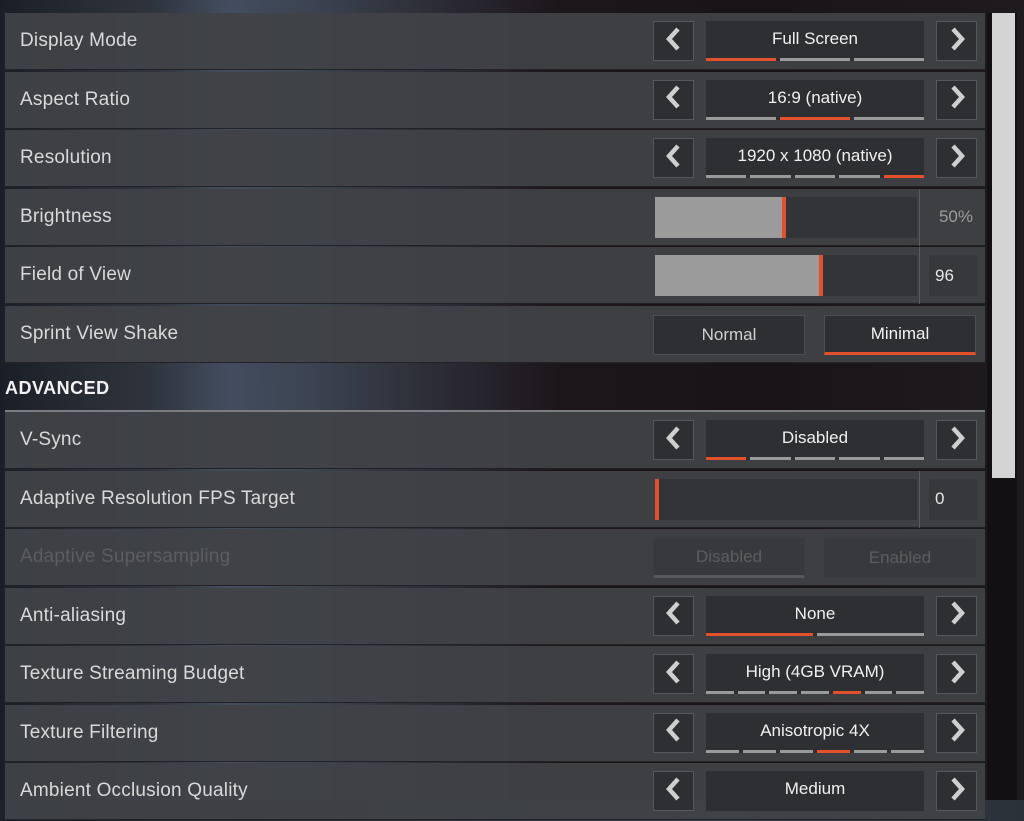  I want to click on option-carousel: 16:9 (native), so click(815, 99).